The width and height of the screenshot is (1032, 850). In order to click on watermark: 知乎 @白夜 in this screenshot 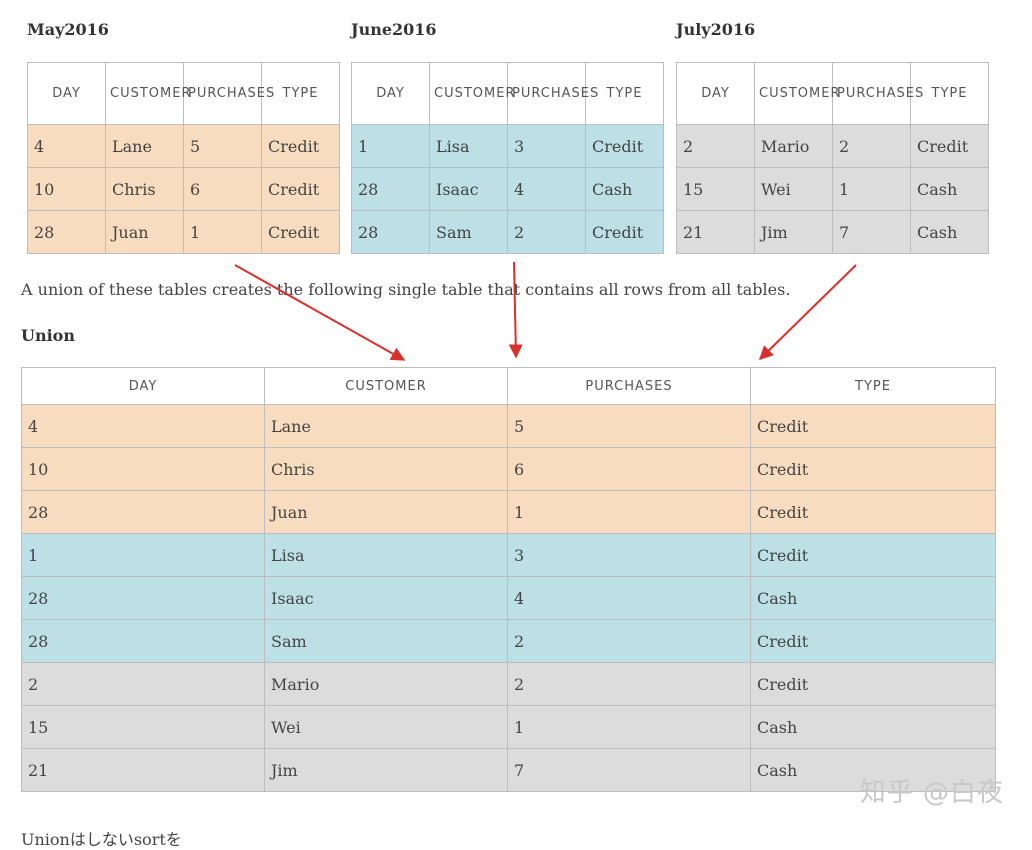, I will do `click(931, 793)`.